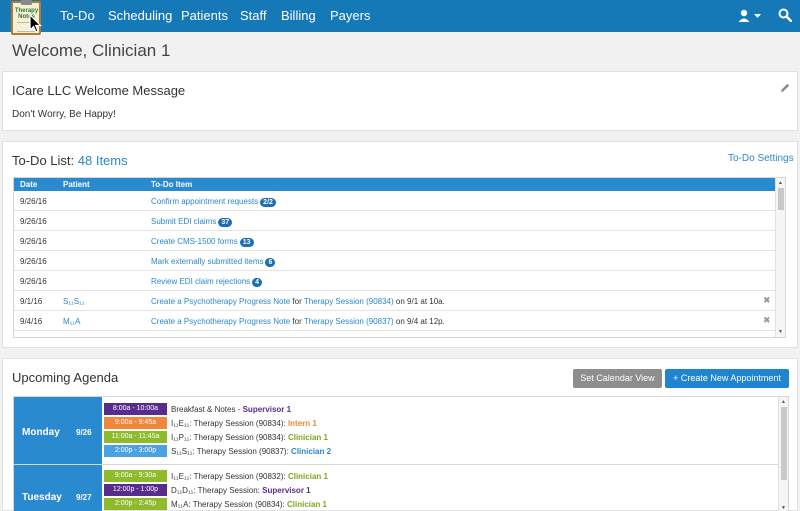 The image size is (800, 511). What do you see at coordinates (135, 476) in the screenshot?
I see `event-time: 9:00a - 9:30a` at bounding box center [135, 476].